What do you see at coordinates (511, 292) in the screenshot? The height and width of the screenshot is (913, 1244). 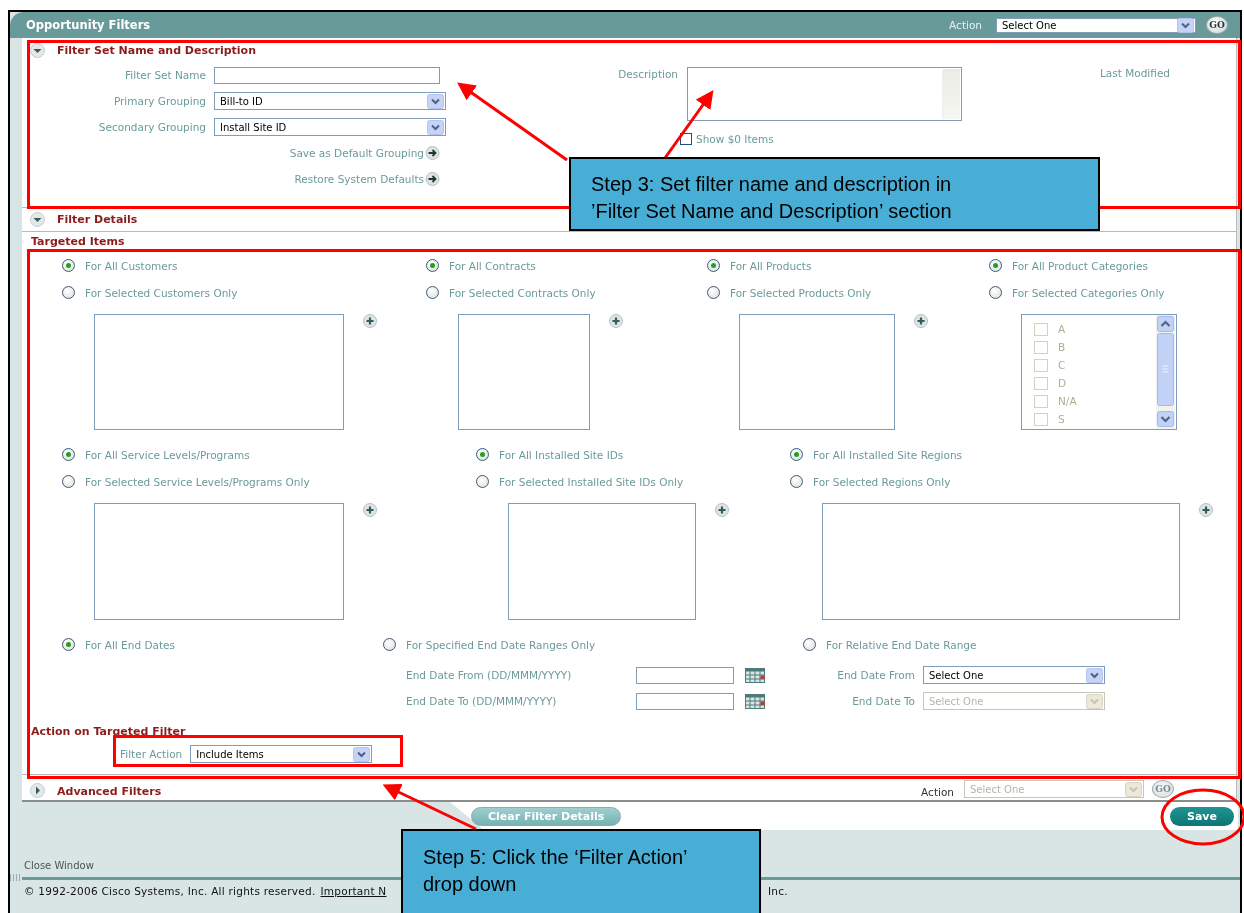 I see `radio-option: For Selected Contracts Only` at bounding box center [511, 292].